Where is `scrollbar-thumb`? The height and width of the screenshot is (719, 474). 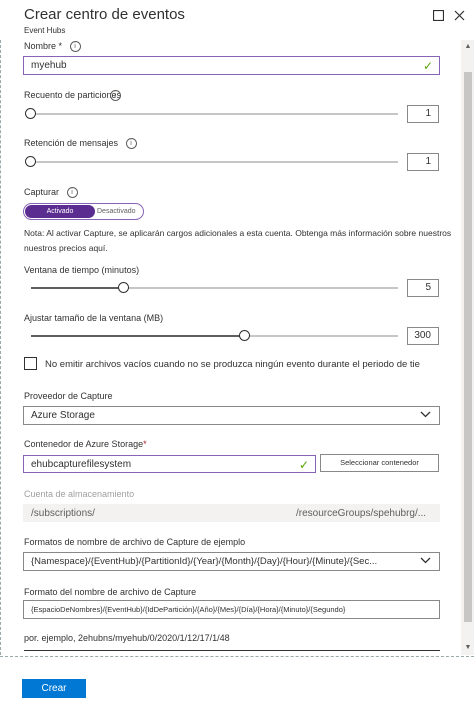 scrollbar-thumb is located at coordinates (468, 347).